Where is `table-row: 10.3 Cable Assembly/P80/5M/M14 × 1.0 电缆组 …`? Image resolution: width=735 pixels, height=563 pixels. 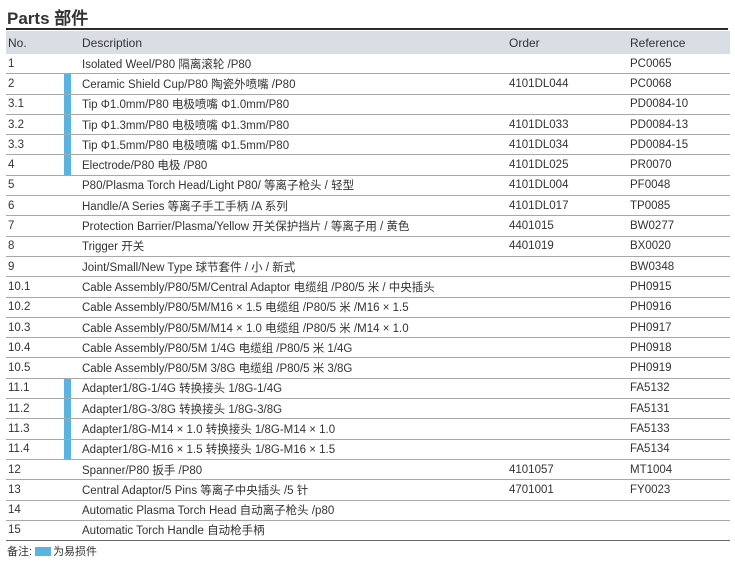 table-row: 10.3 Cable Assembly/P80/5M/M14 × 1.0 电缆组 … is located at coordinates (368, 328).